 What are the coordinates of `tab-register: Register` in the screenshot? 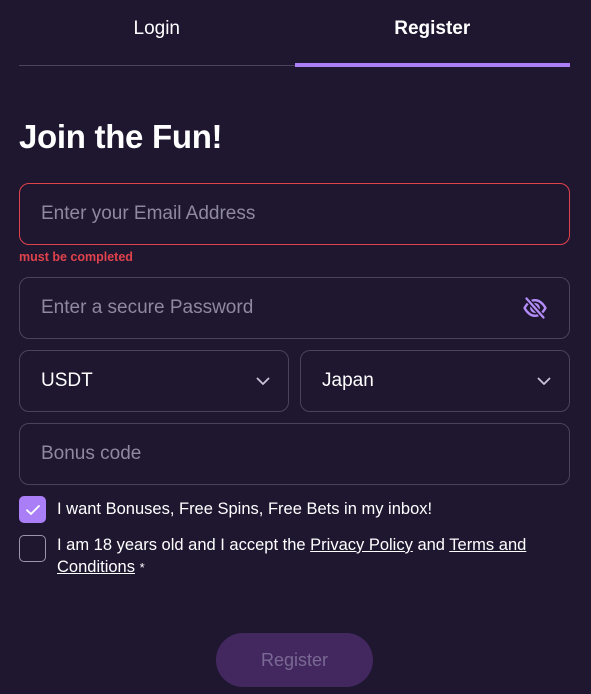 It's located at (432, 33).